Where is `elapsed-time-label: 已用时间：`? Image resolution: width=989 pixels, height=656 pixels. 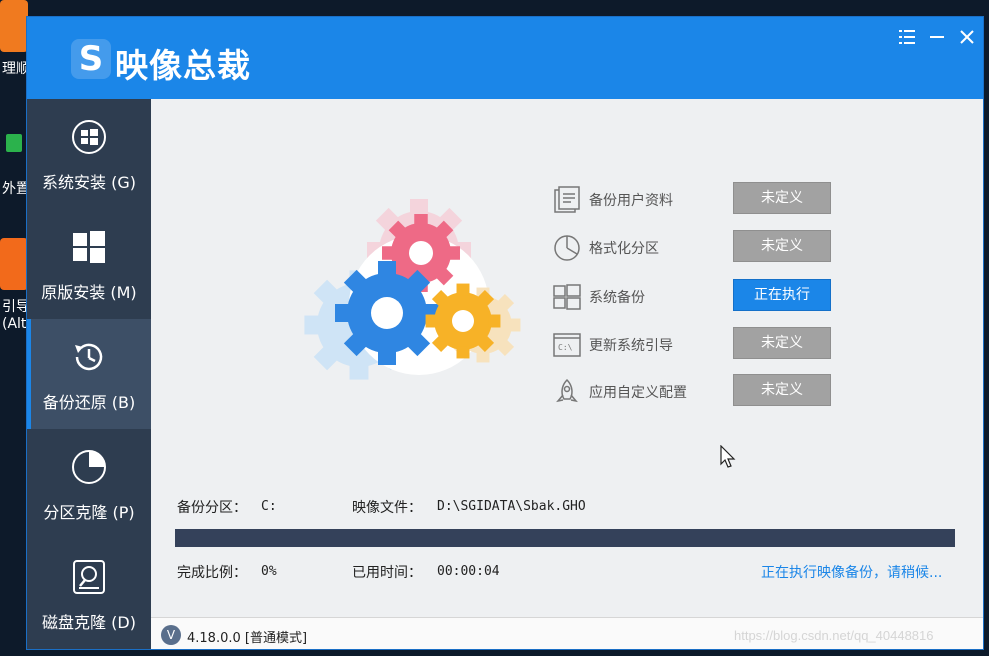 elapsed-time-label: 已用时间： is located at coordinates (387, 573).